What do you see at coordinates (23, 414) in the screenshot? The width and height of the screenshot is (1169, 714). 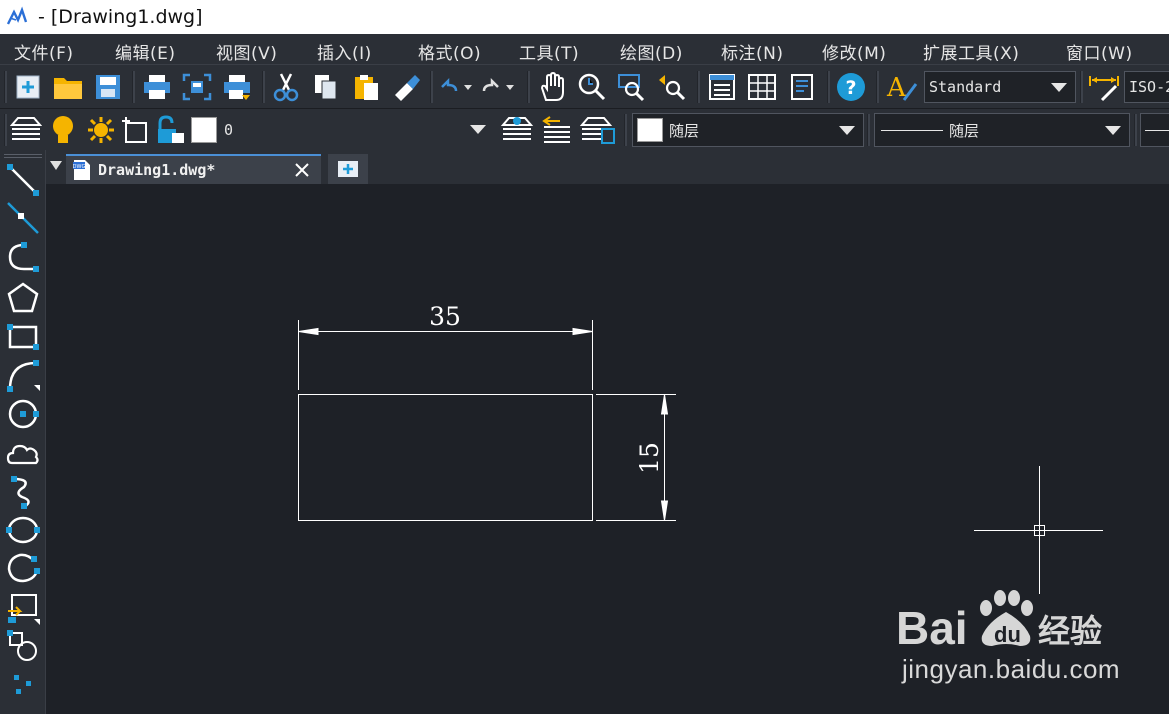 I see `circle-tool-icon` at bounding box center [23, 414].